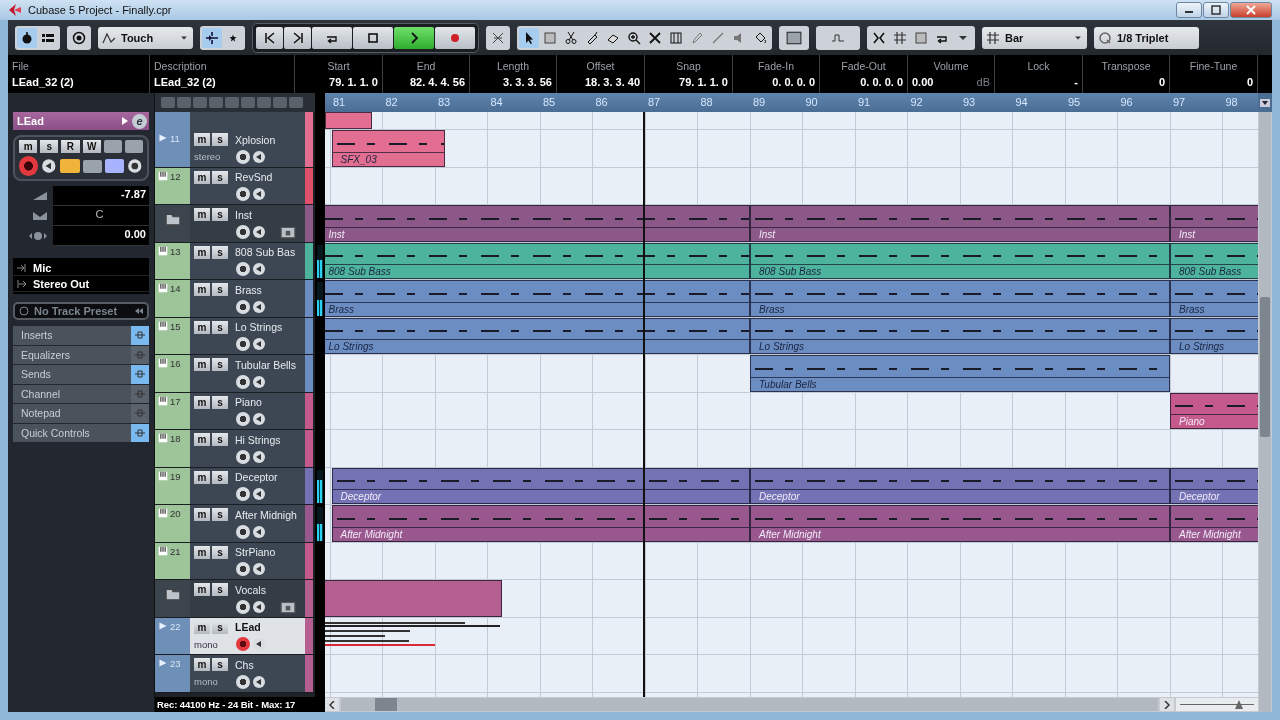  What do you see at coordinates (332, 704) in the screenshot?
I see `scroll-left-button` at bounding box center [332, 704].